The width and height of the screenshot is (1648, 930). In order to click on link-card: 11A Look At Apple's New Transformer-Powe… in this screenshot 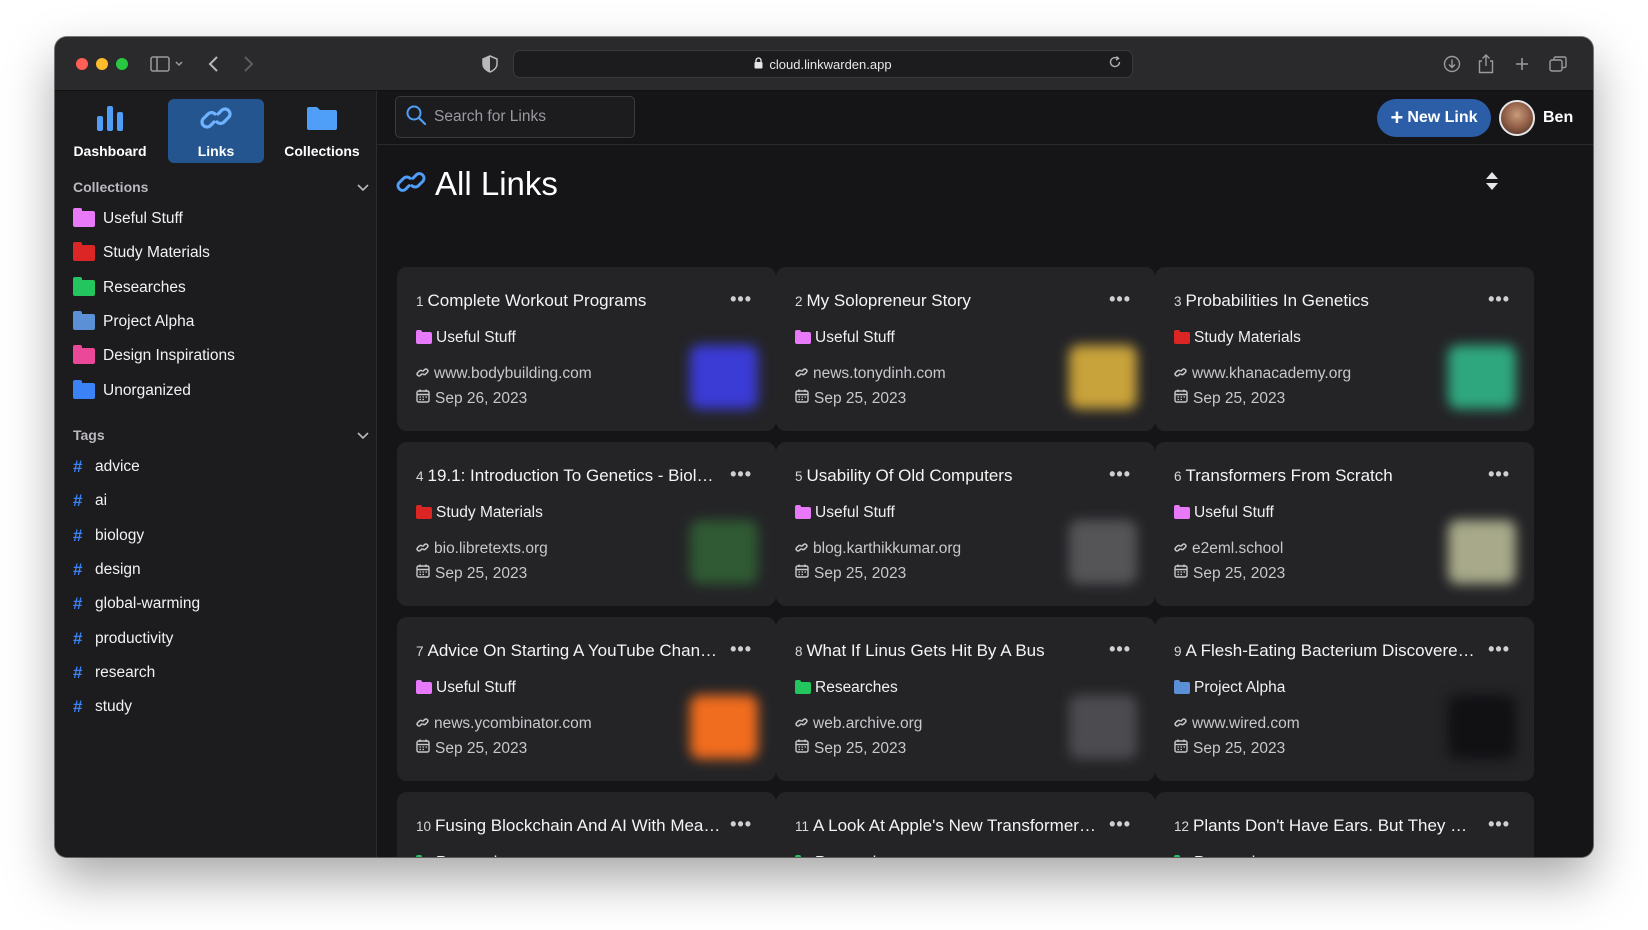, I will do `click(965, 824)`.